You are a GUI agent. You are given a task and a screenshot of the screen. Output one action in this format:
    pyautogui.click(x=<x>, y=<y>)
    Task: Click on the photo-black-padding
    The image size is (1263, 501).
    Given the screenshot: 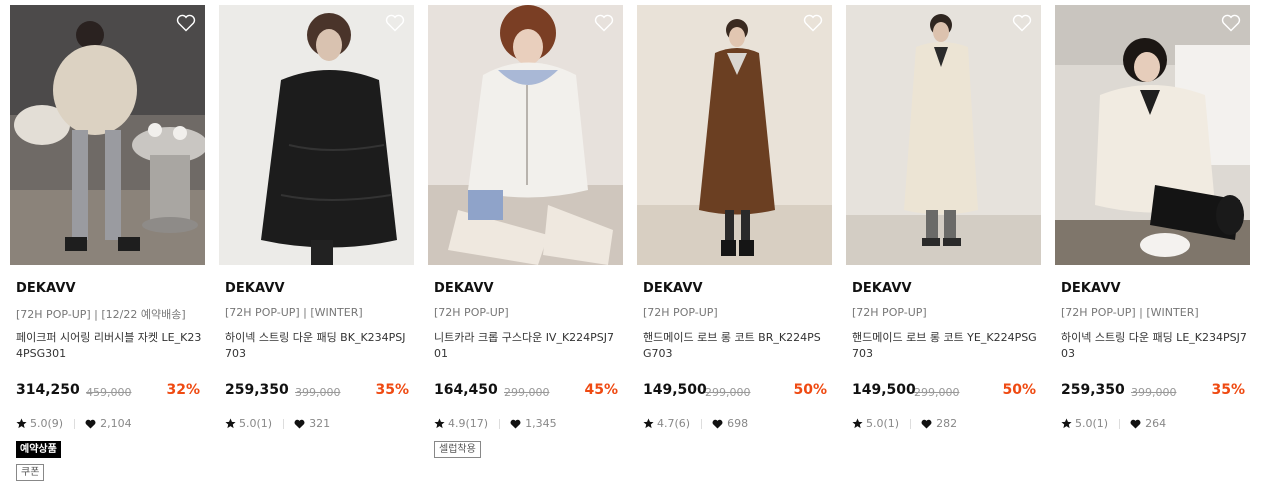 What is the action you would take?
    pyautogui.click(x=316, y=135)
    